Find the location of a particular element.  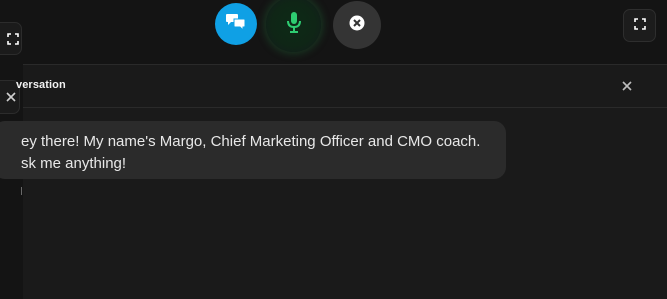

message-line: sk me anything! is located at coordinates (74, 163).